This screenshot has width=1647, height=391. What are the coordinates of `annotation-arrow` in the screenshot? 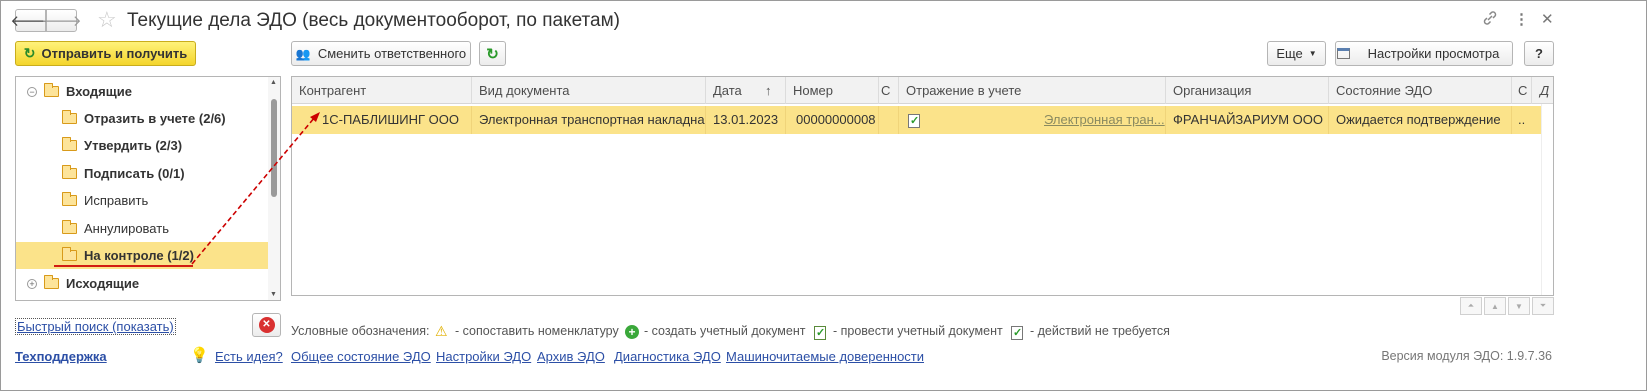 It's located at (187, 189).